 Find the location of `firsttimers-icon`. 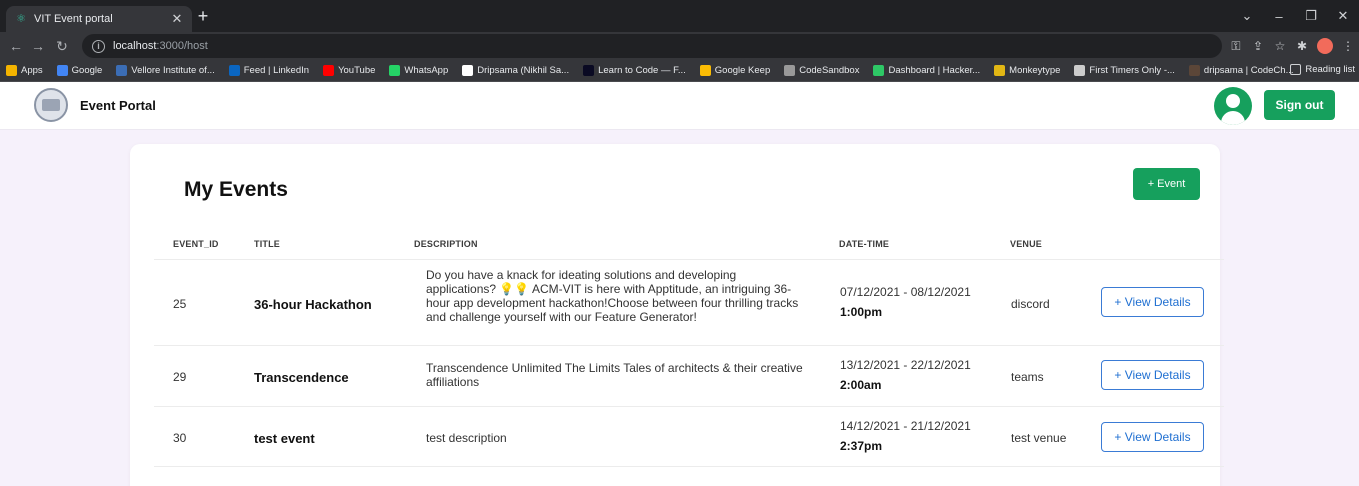

firsttimers-icon is located at coordinates (1080, 70).